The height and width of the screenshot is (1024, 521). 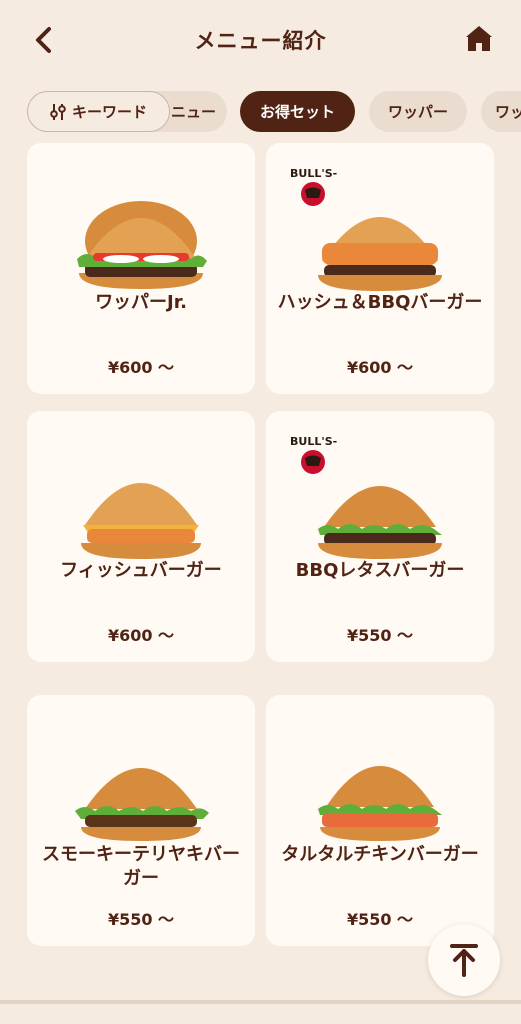 I want to click on sliders-icon, so click(x=58, y=111).